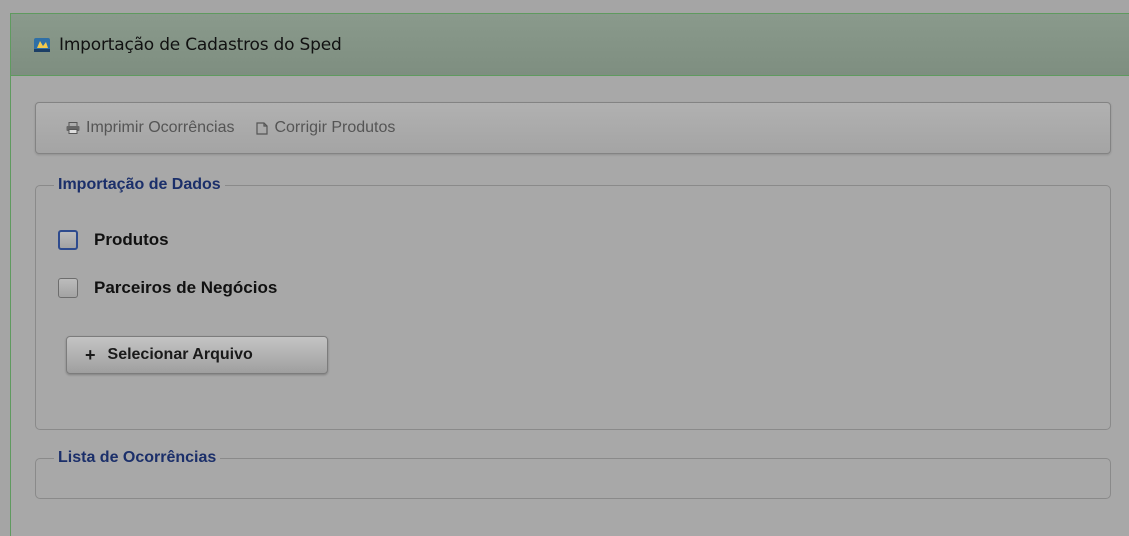  I want to click on occurrences-legend: Lista de Ocorrências, so click(137, 458).